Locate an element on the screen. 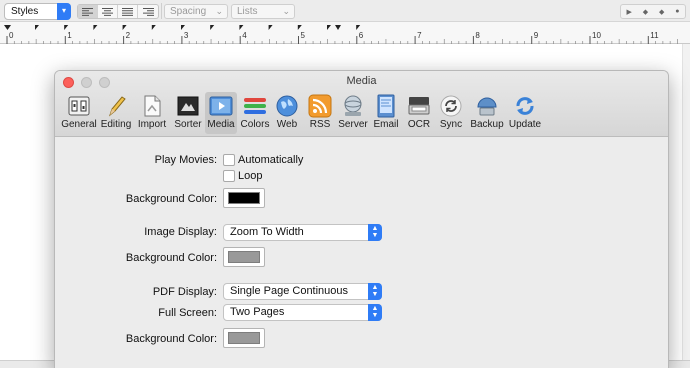 The height and width of the screenshot is (368, 690). spacing-popup: Spacing ⌄ is located at coordinates (196, 11).